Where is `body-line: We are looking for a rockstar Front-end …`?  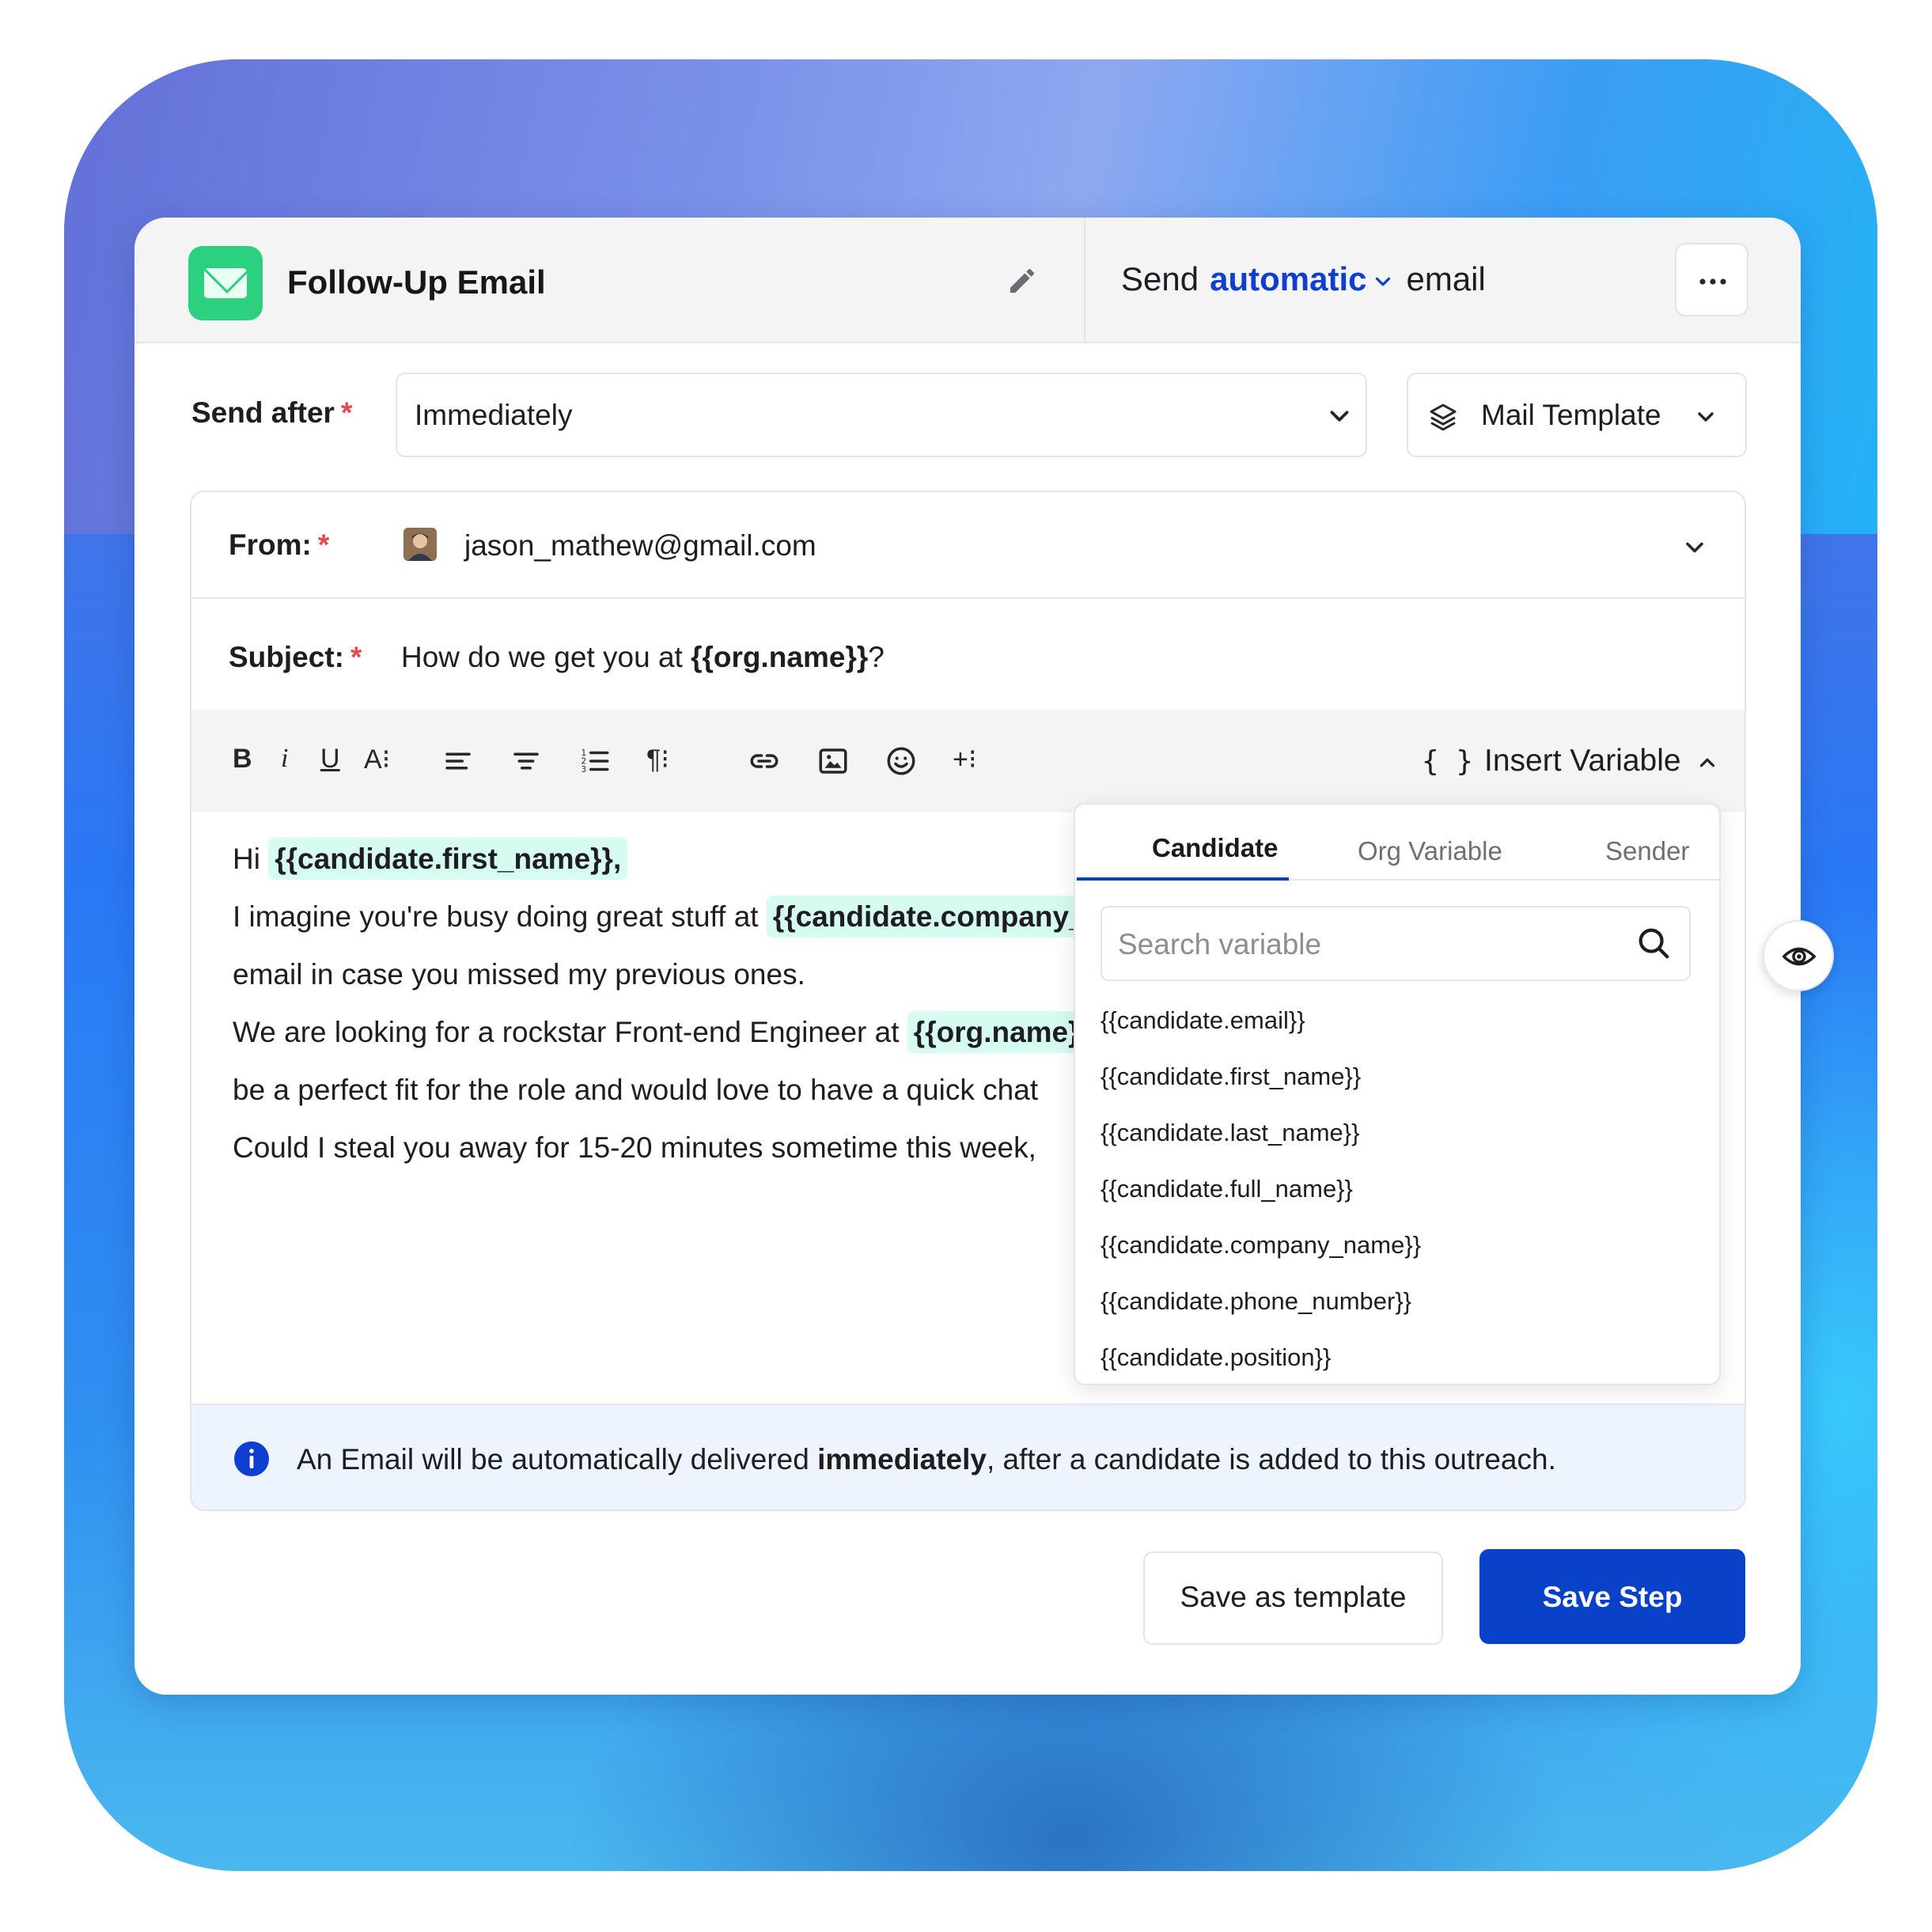
body-line: We are looking for a rockstar Front-end … is located at coordinates (657, 1032).